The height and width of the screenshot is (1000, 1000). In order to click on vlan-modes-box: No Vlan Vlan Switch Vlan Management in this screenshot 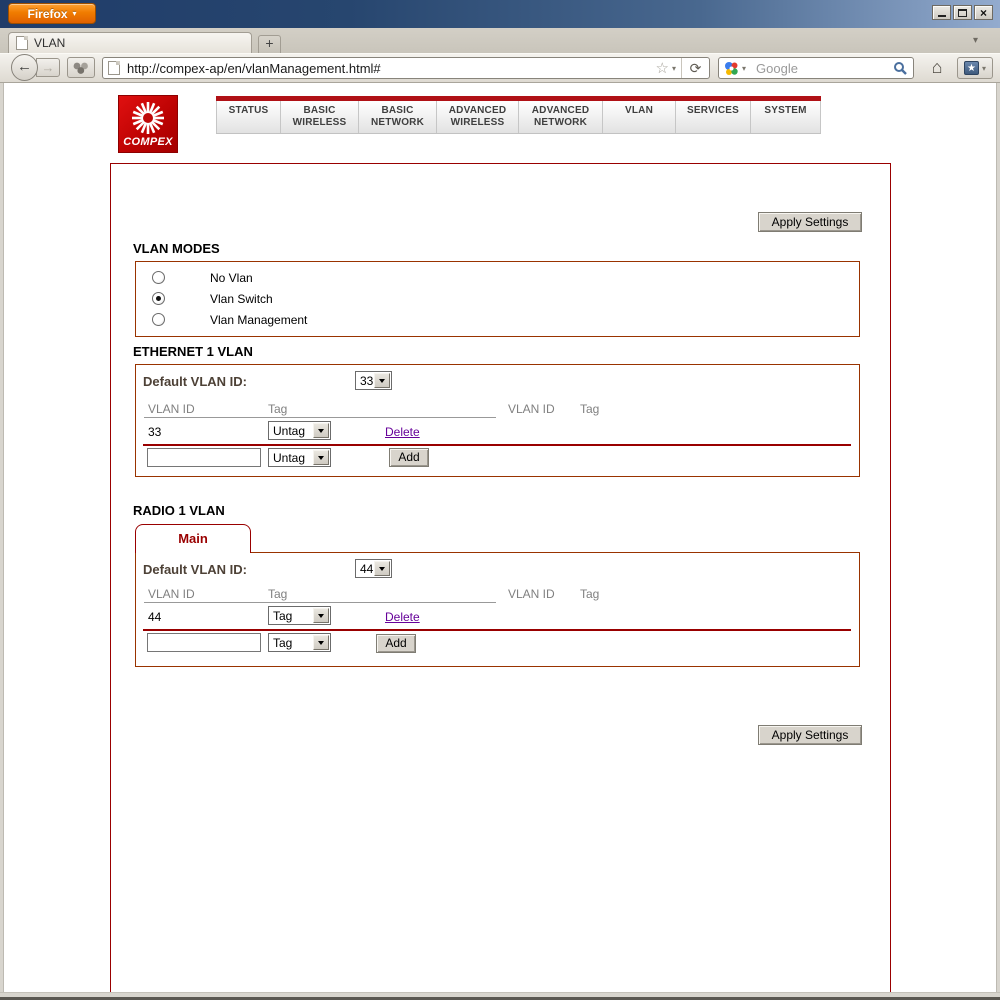, I will do `click(497, 299)`.